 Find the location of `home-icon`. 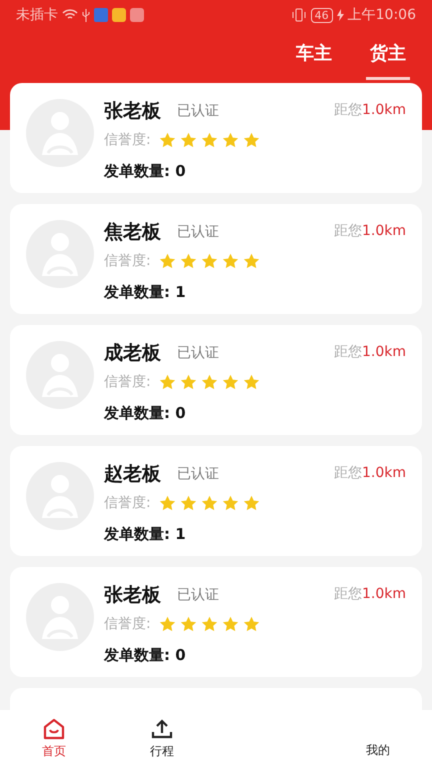

home-icon is located at coordinates (54, 729).